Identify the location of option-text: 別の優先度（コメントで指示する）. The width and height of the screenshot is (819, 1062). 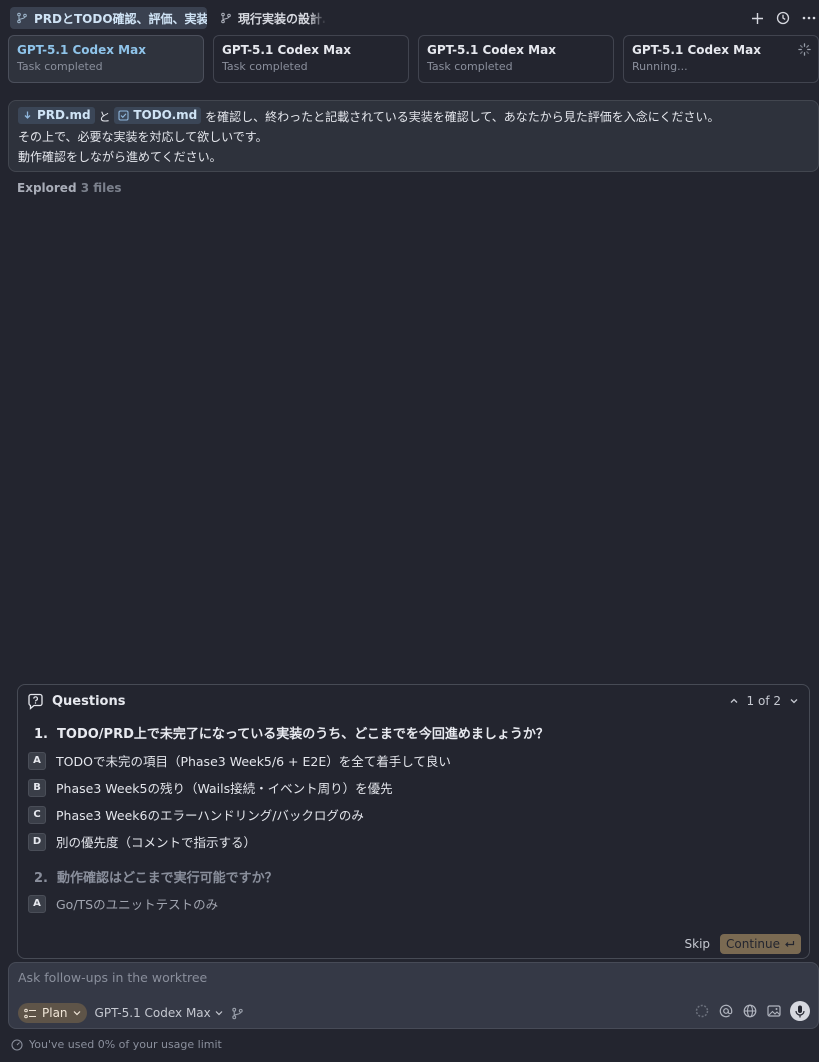
(156, 842).